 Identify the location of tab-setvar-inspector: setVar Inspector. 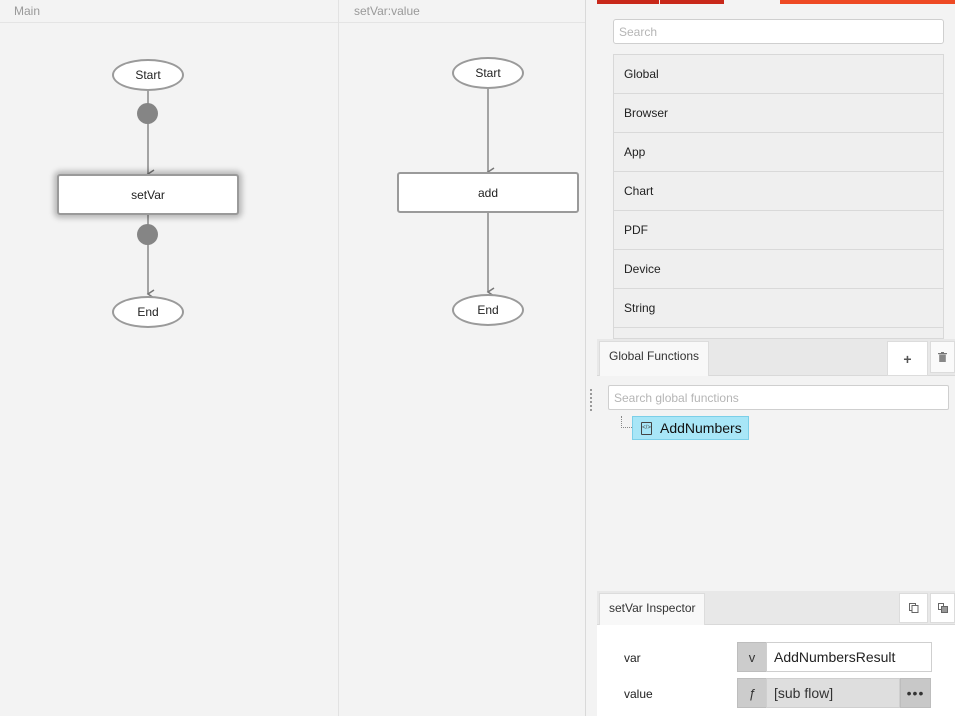
(652, 609).